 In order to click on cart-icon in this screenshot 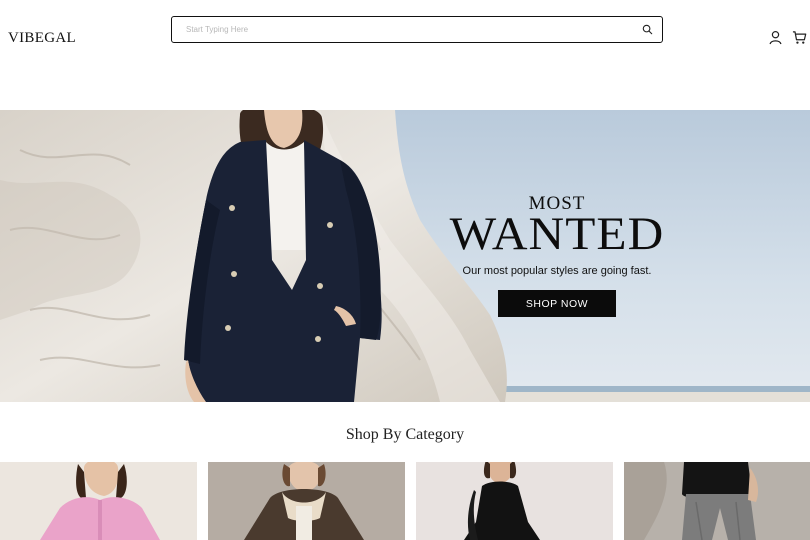, I will do `click(799, 37)`.